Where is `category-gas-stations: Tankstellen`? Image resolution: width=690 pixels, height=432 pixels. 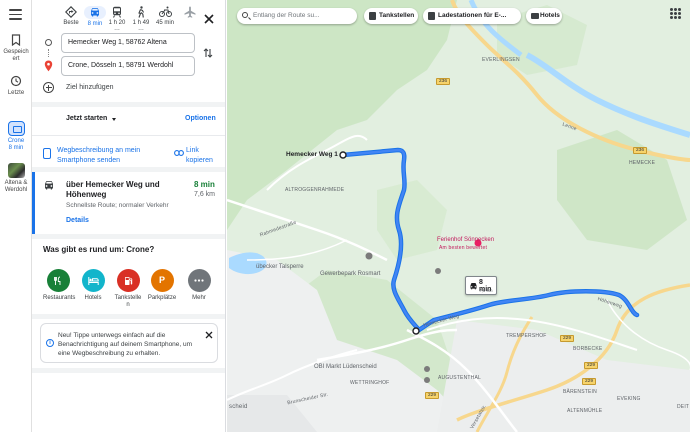 category-gas-stations: Tankstellen is located at coordinates (128, 289).